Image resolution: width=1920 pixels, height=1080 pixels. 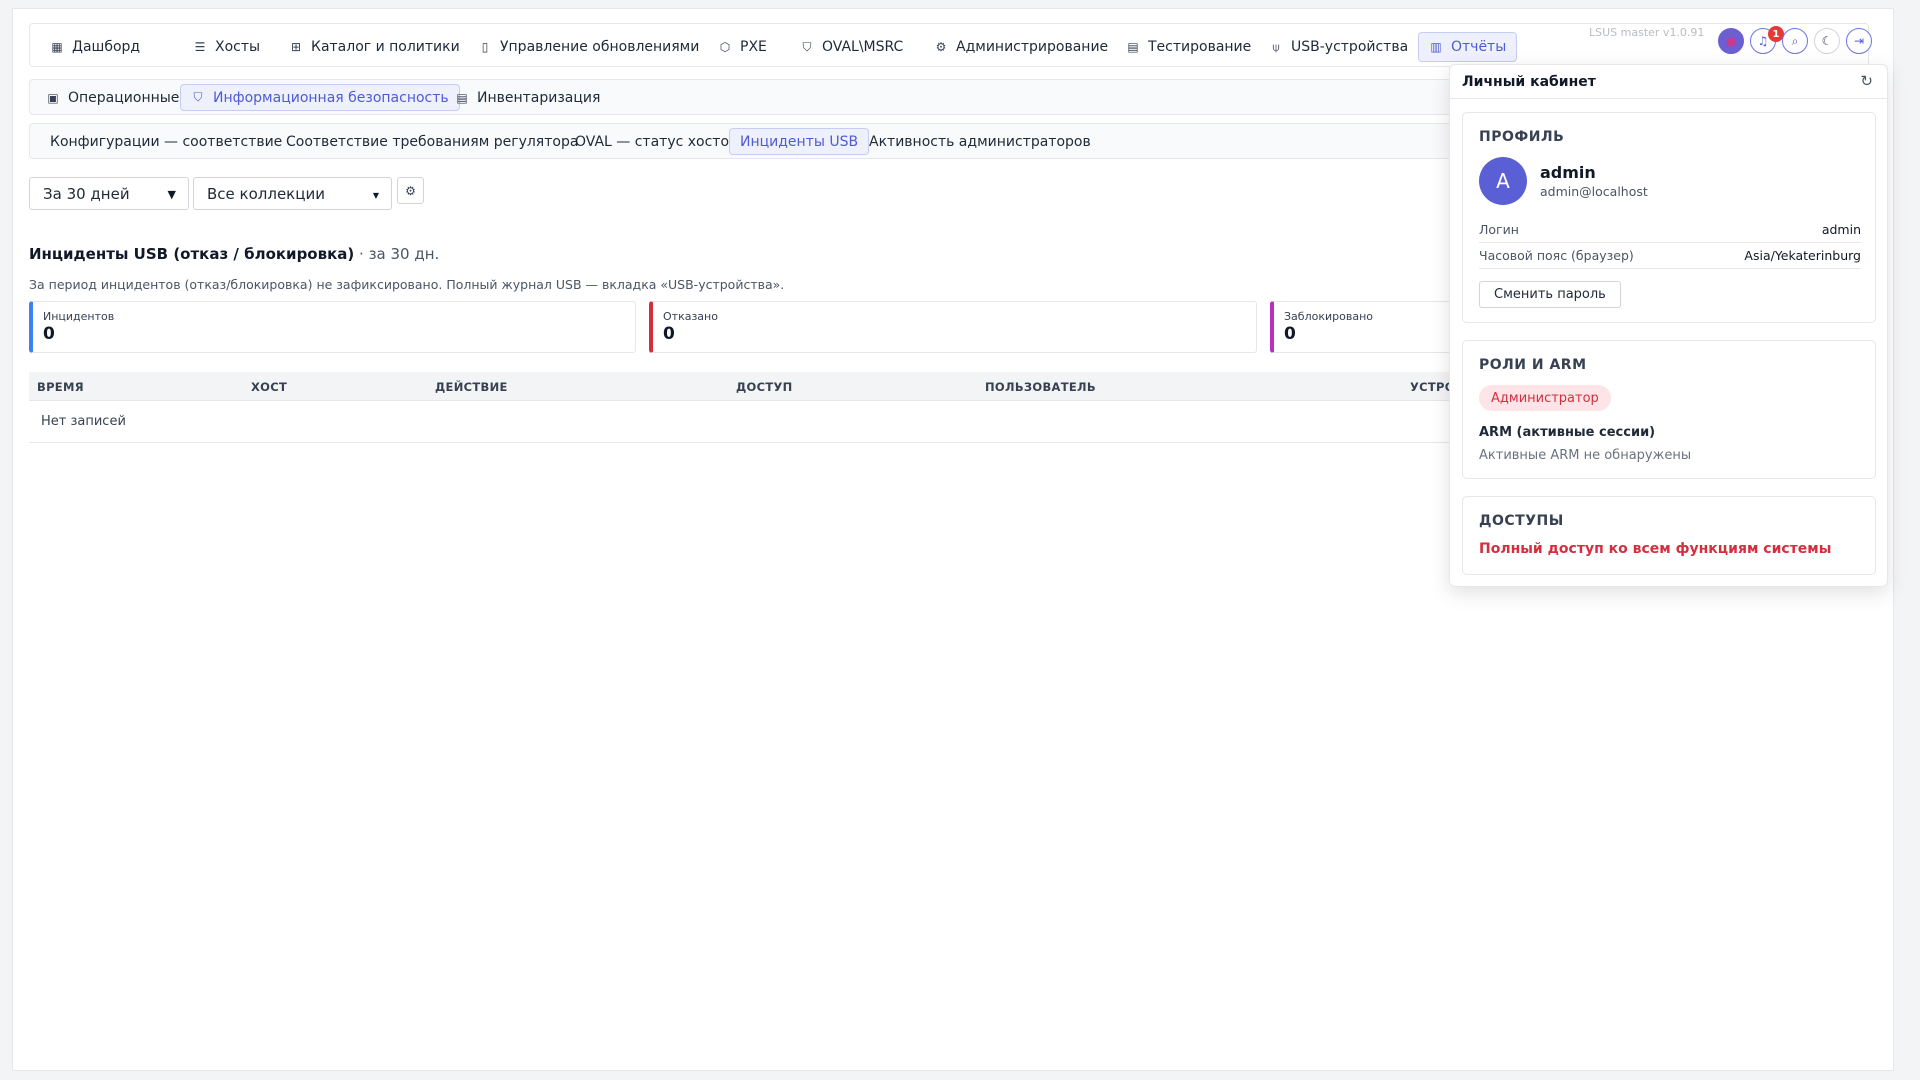 I want to click on nav-admin: ⚙ Администрирование, so click(x=1021, y=47).